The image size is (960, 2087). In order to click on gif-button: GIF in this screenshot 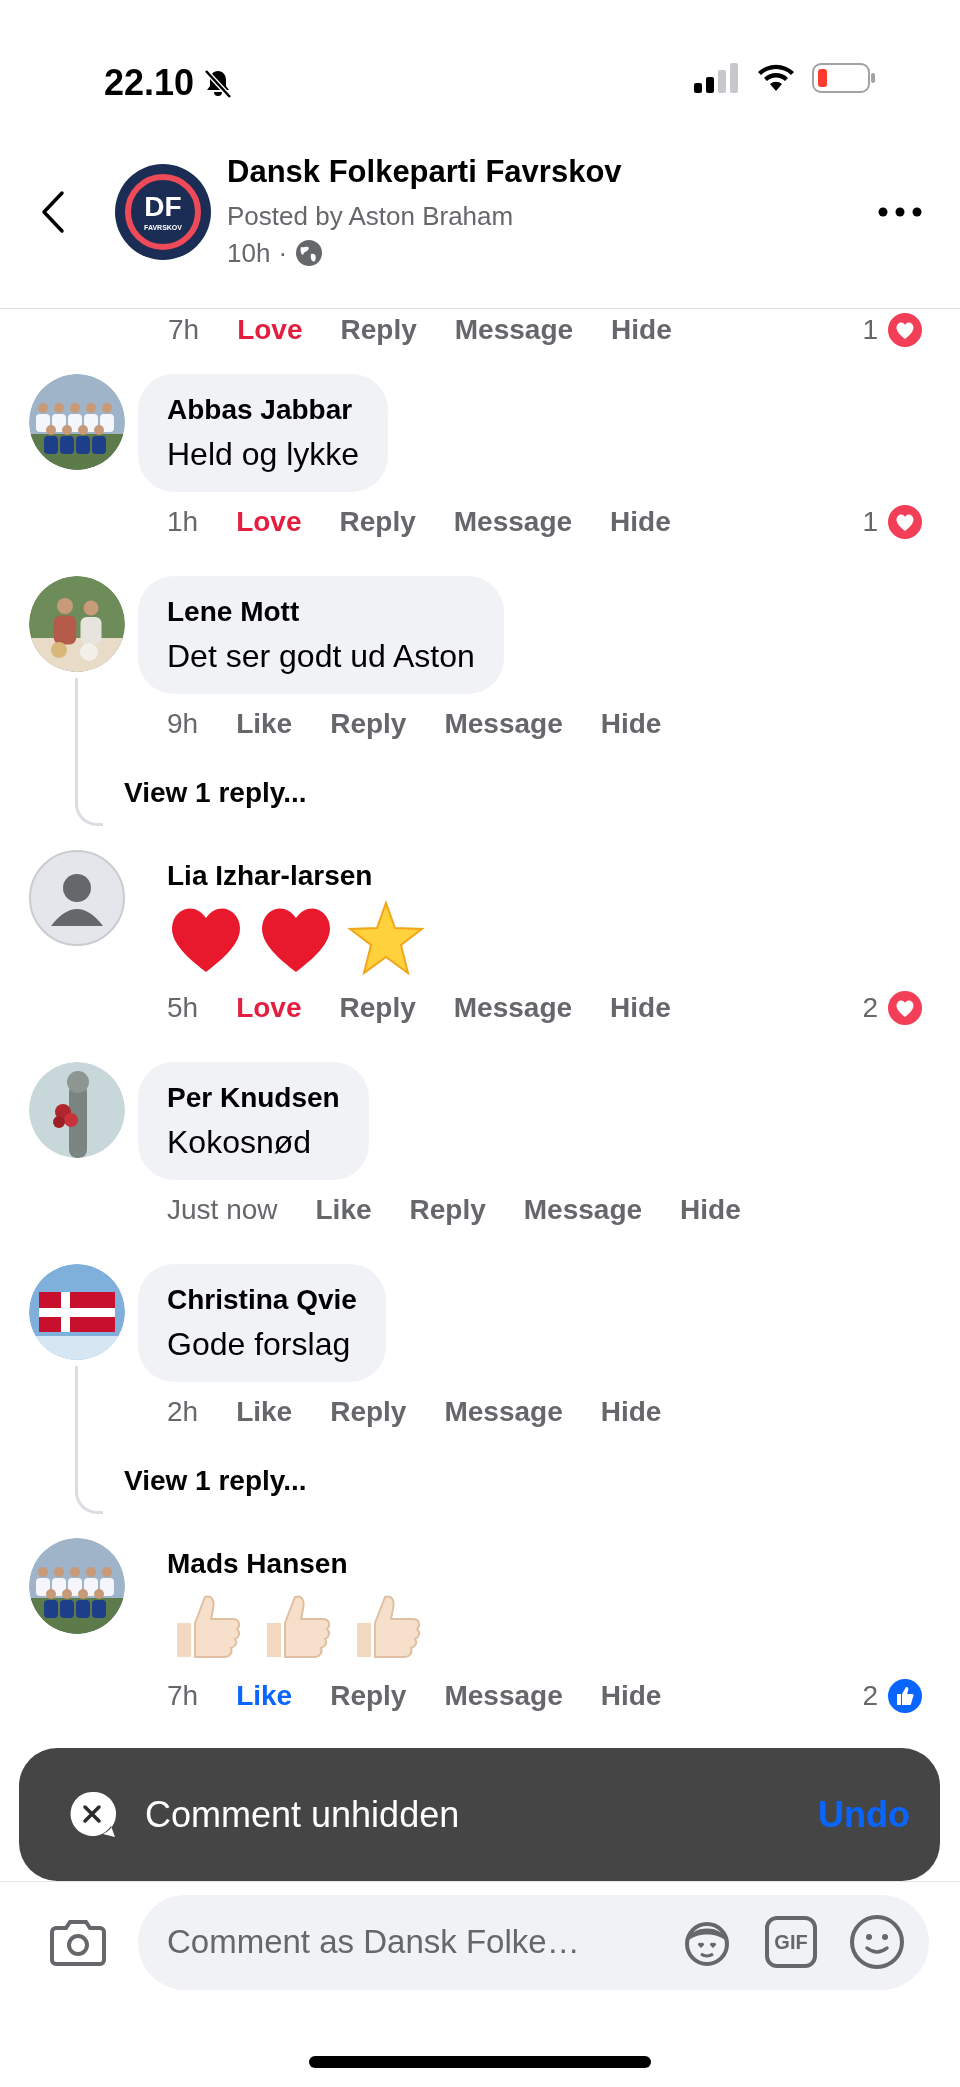, I will do `click(791, 1942)`.